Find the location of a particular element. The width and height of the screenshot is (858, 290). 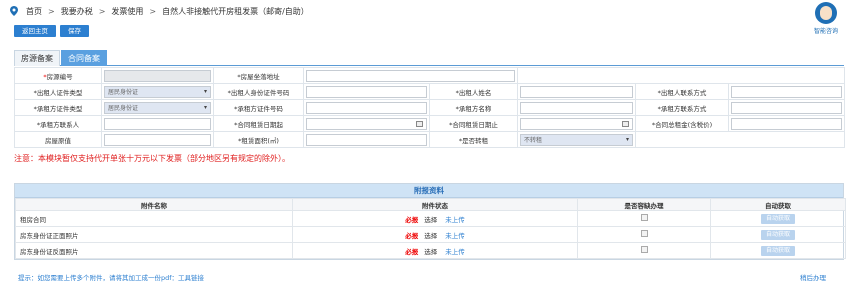

attachments-title: 附报资料 is located at coordinates (429, 191).